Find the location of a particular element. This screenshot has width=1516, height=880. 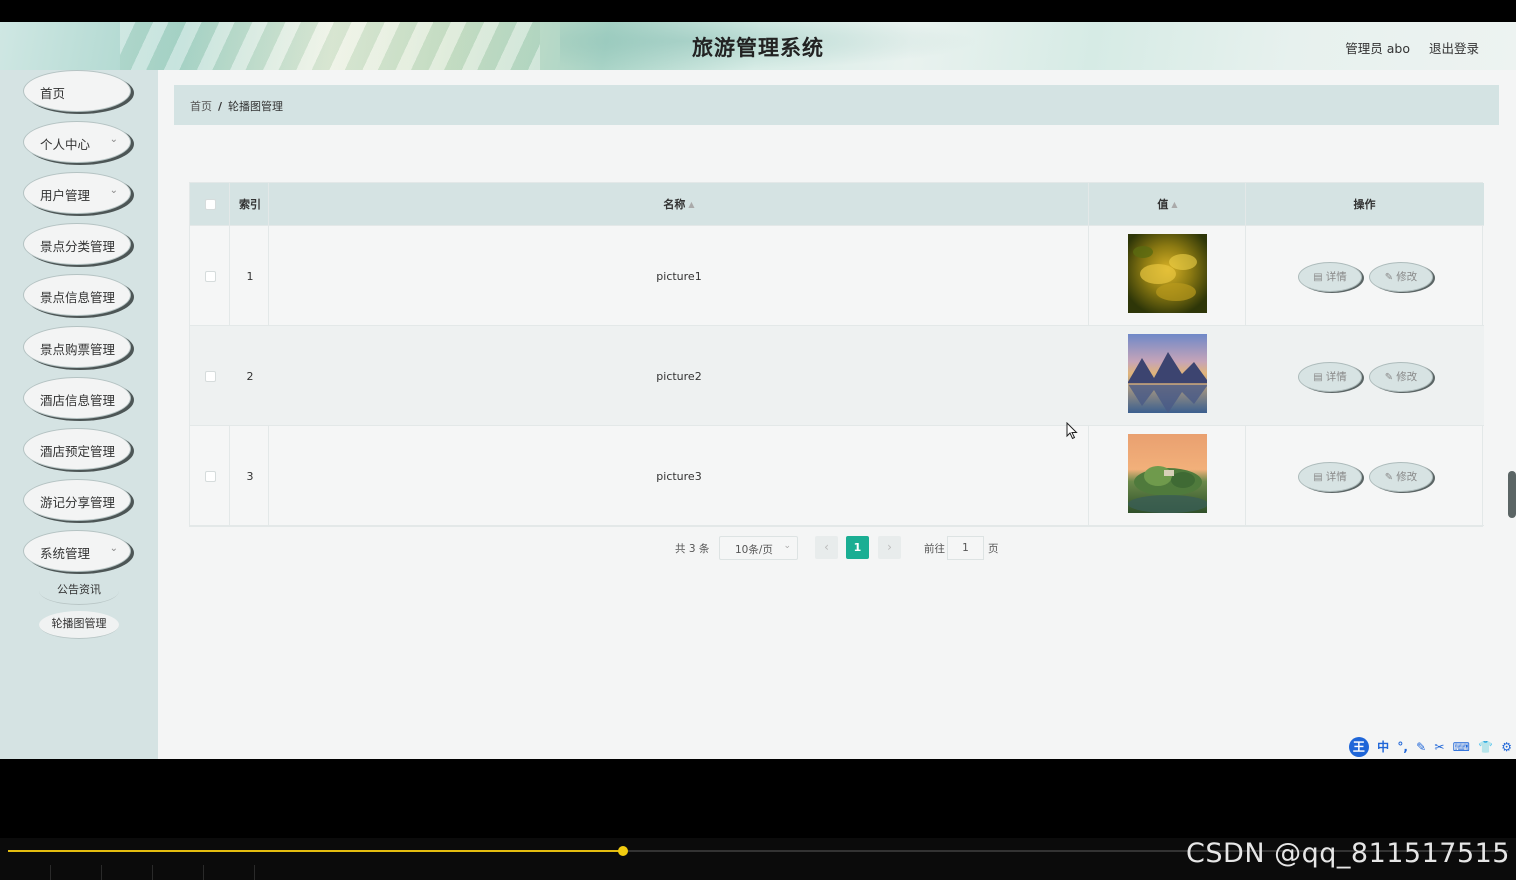

column-header-name: 名称 ▲︎ is located at coordinates (679, 204).